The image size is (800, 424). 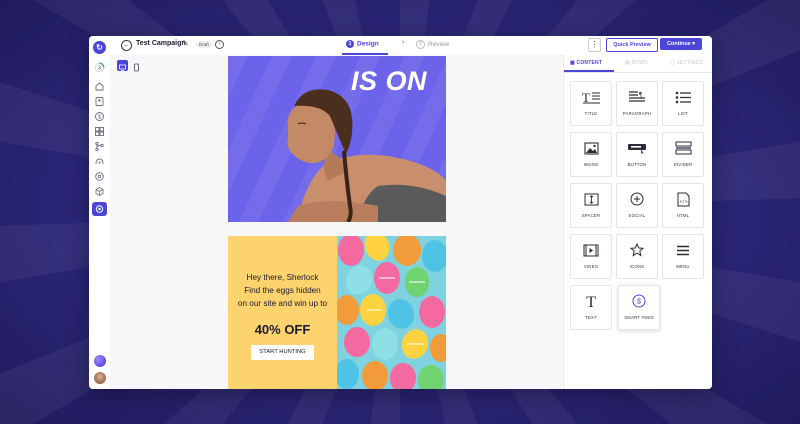 What do you see at coordinates (204, 44) in the screenshot?
I see `draft-badge: Draft` at bounding box center [204, 44].